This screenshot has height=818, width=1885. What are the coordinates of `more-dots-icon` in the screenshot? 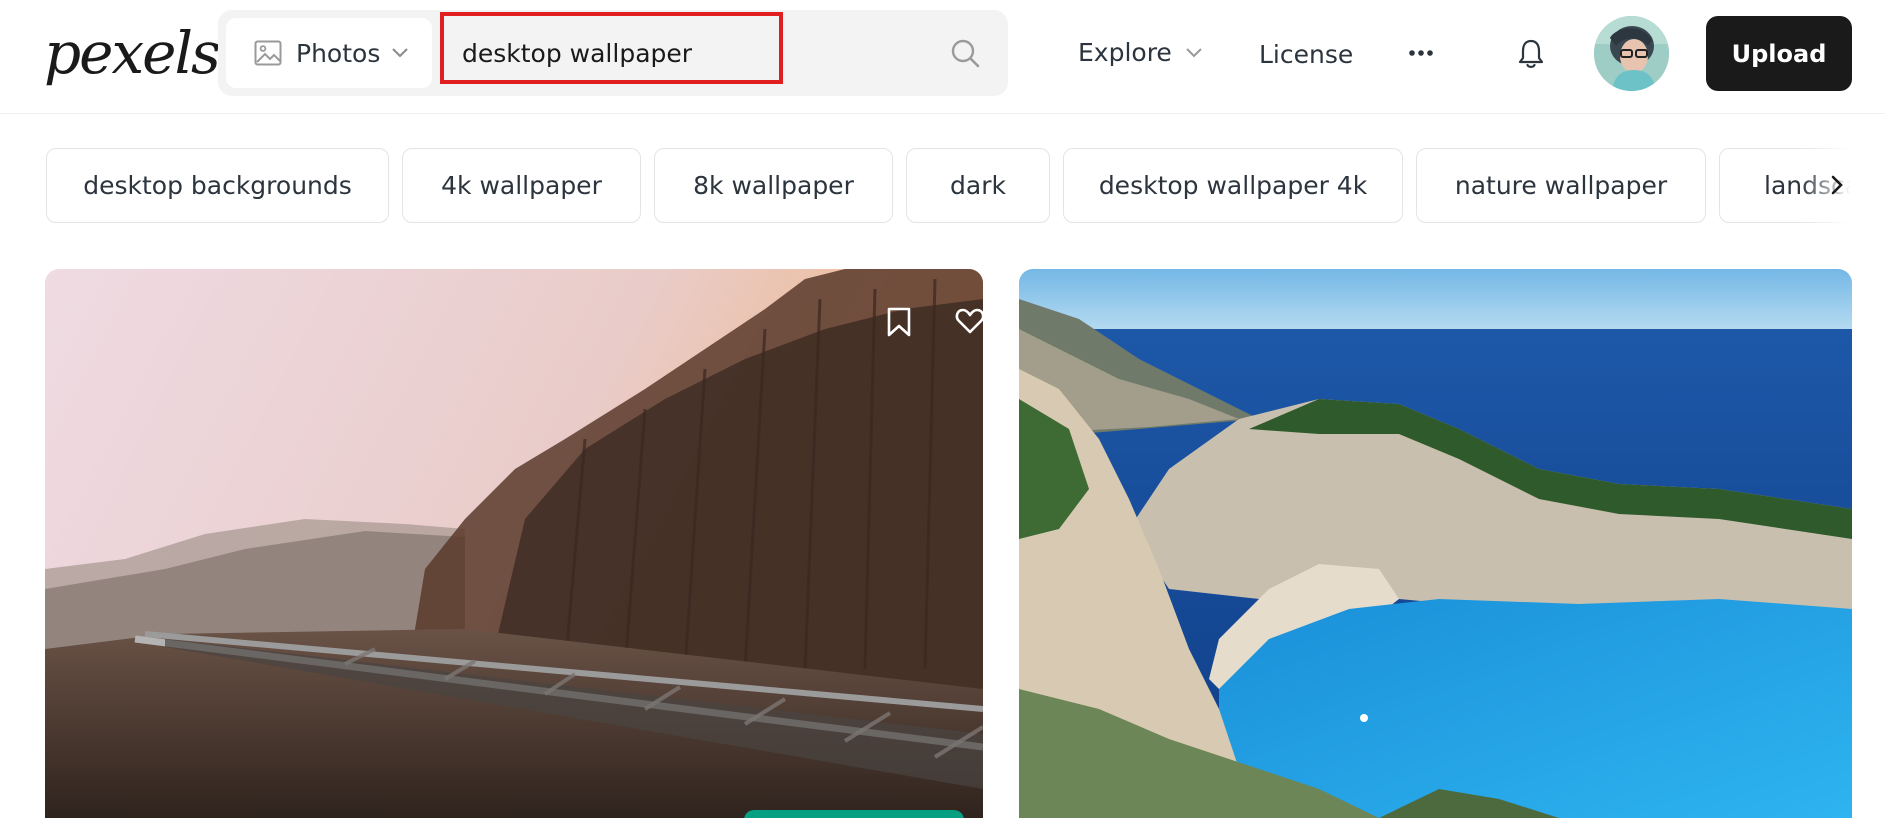 It's located at (1421, 53).